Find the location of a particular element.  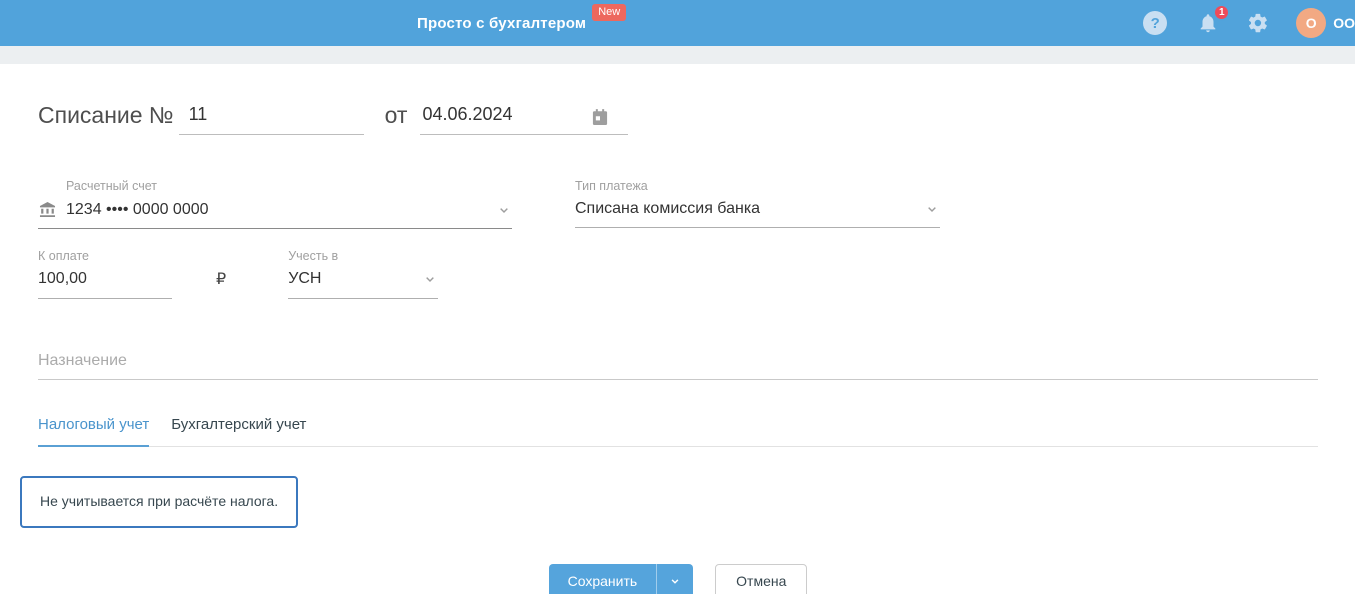

new-badge: New is located at coordinates (609, 12).